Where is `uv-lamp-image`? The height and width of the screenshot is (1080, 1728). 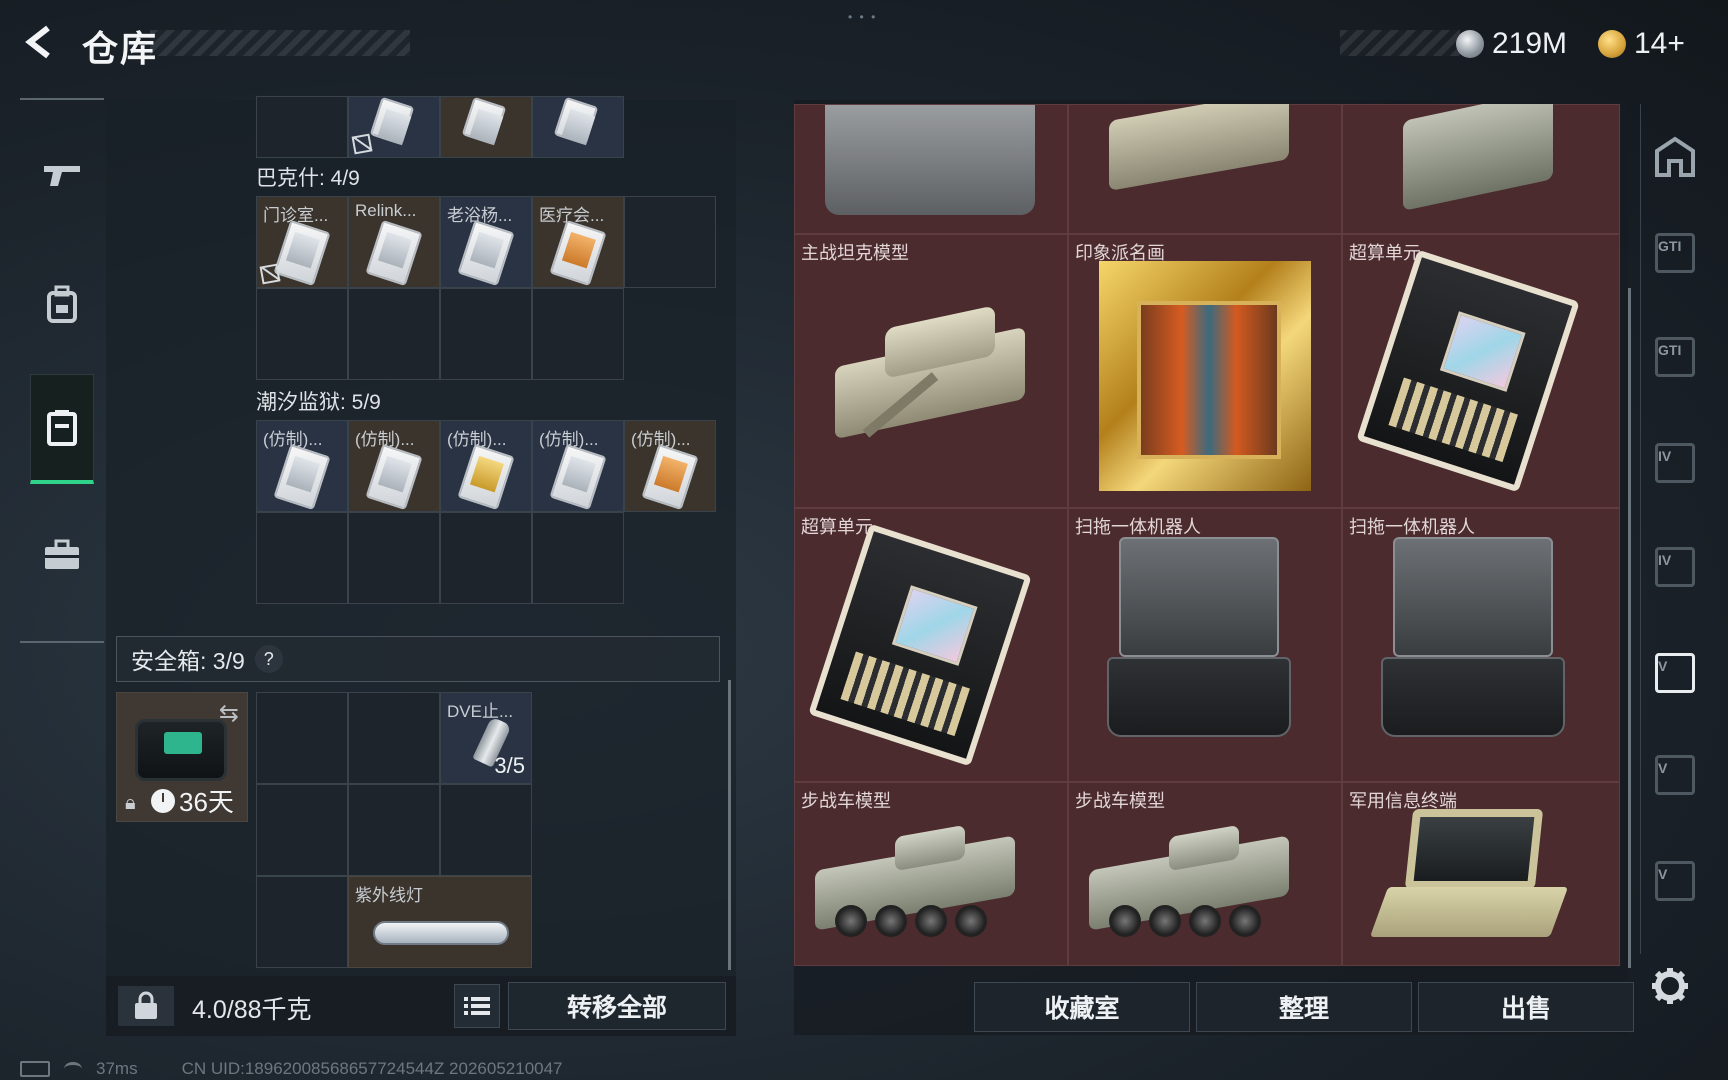 uv-lamp-image is located at coordinates (441, 933).